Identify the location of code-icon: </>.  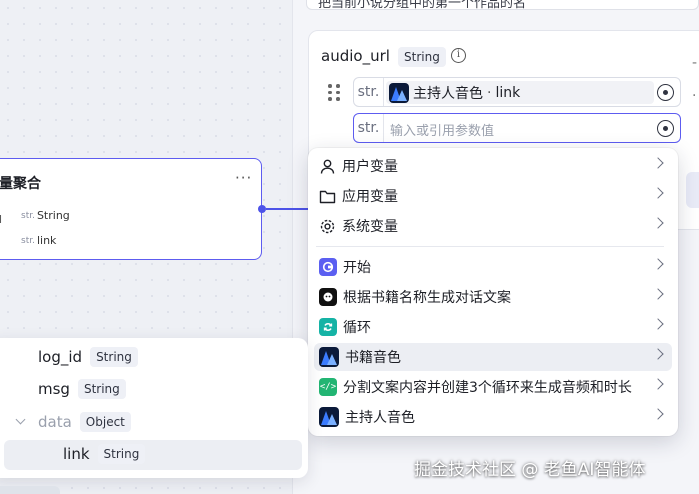
(328, 387).